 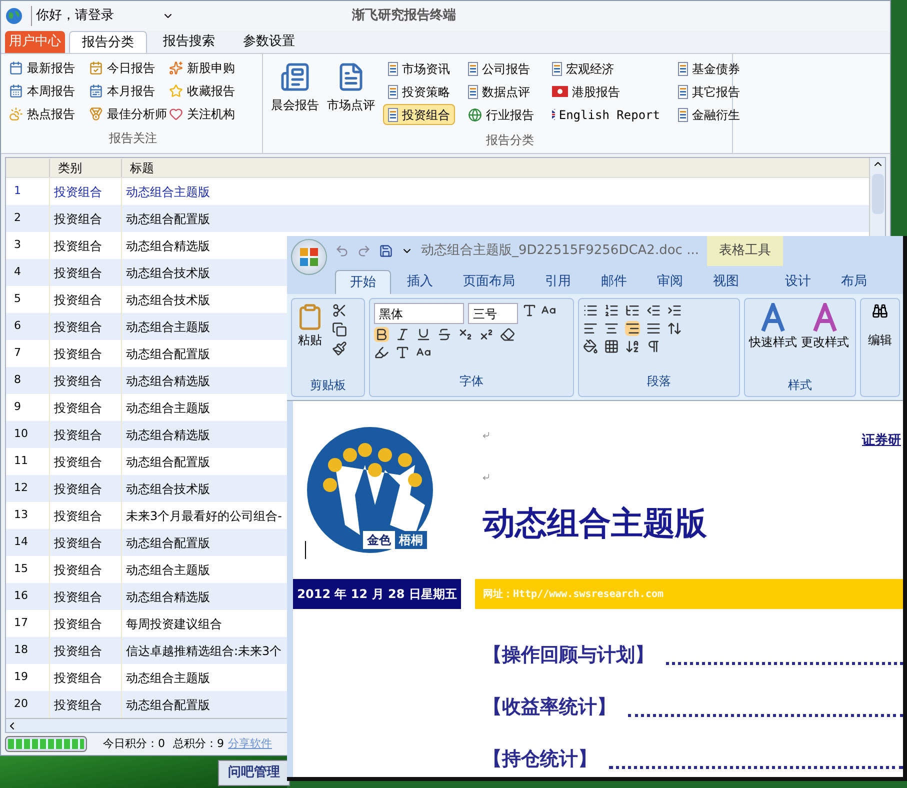 I want to click on ribbon-button: 港股报告, so click(x=606, y=91).